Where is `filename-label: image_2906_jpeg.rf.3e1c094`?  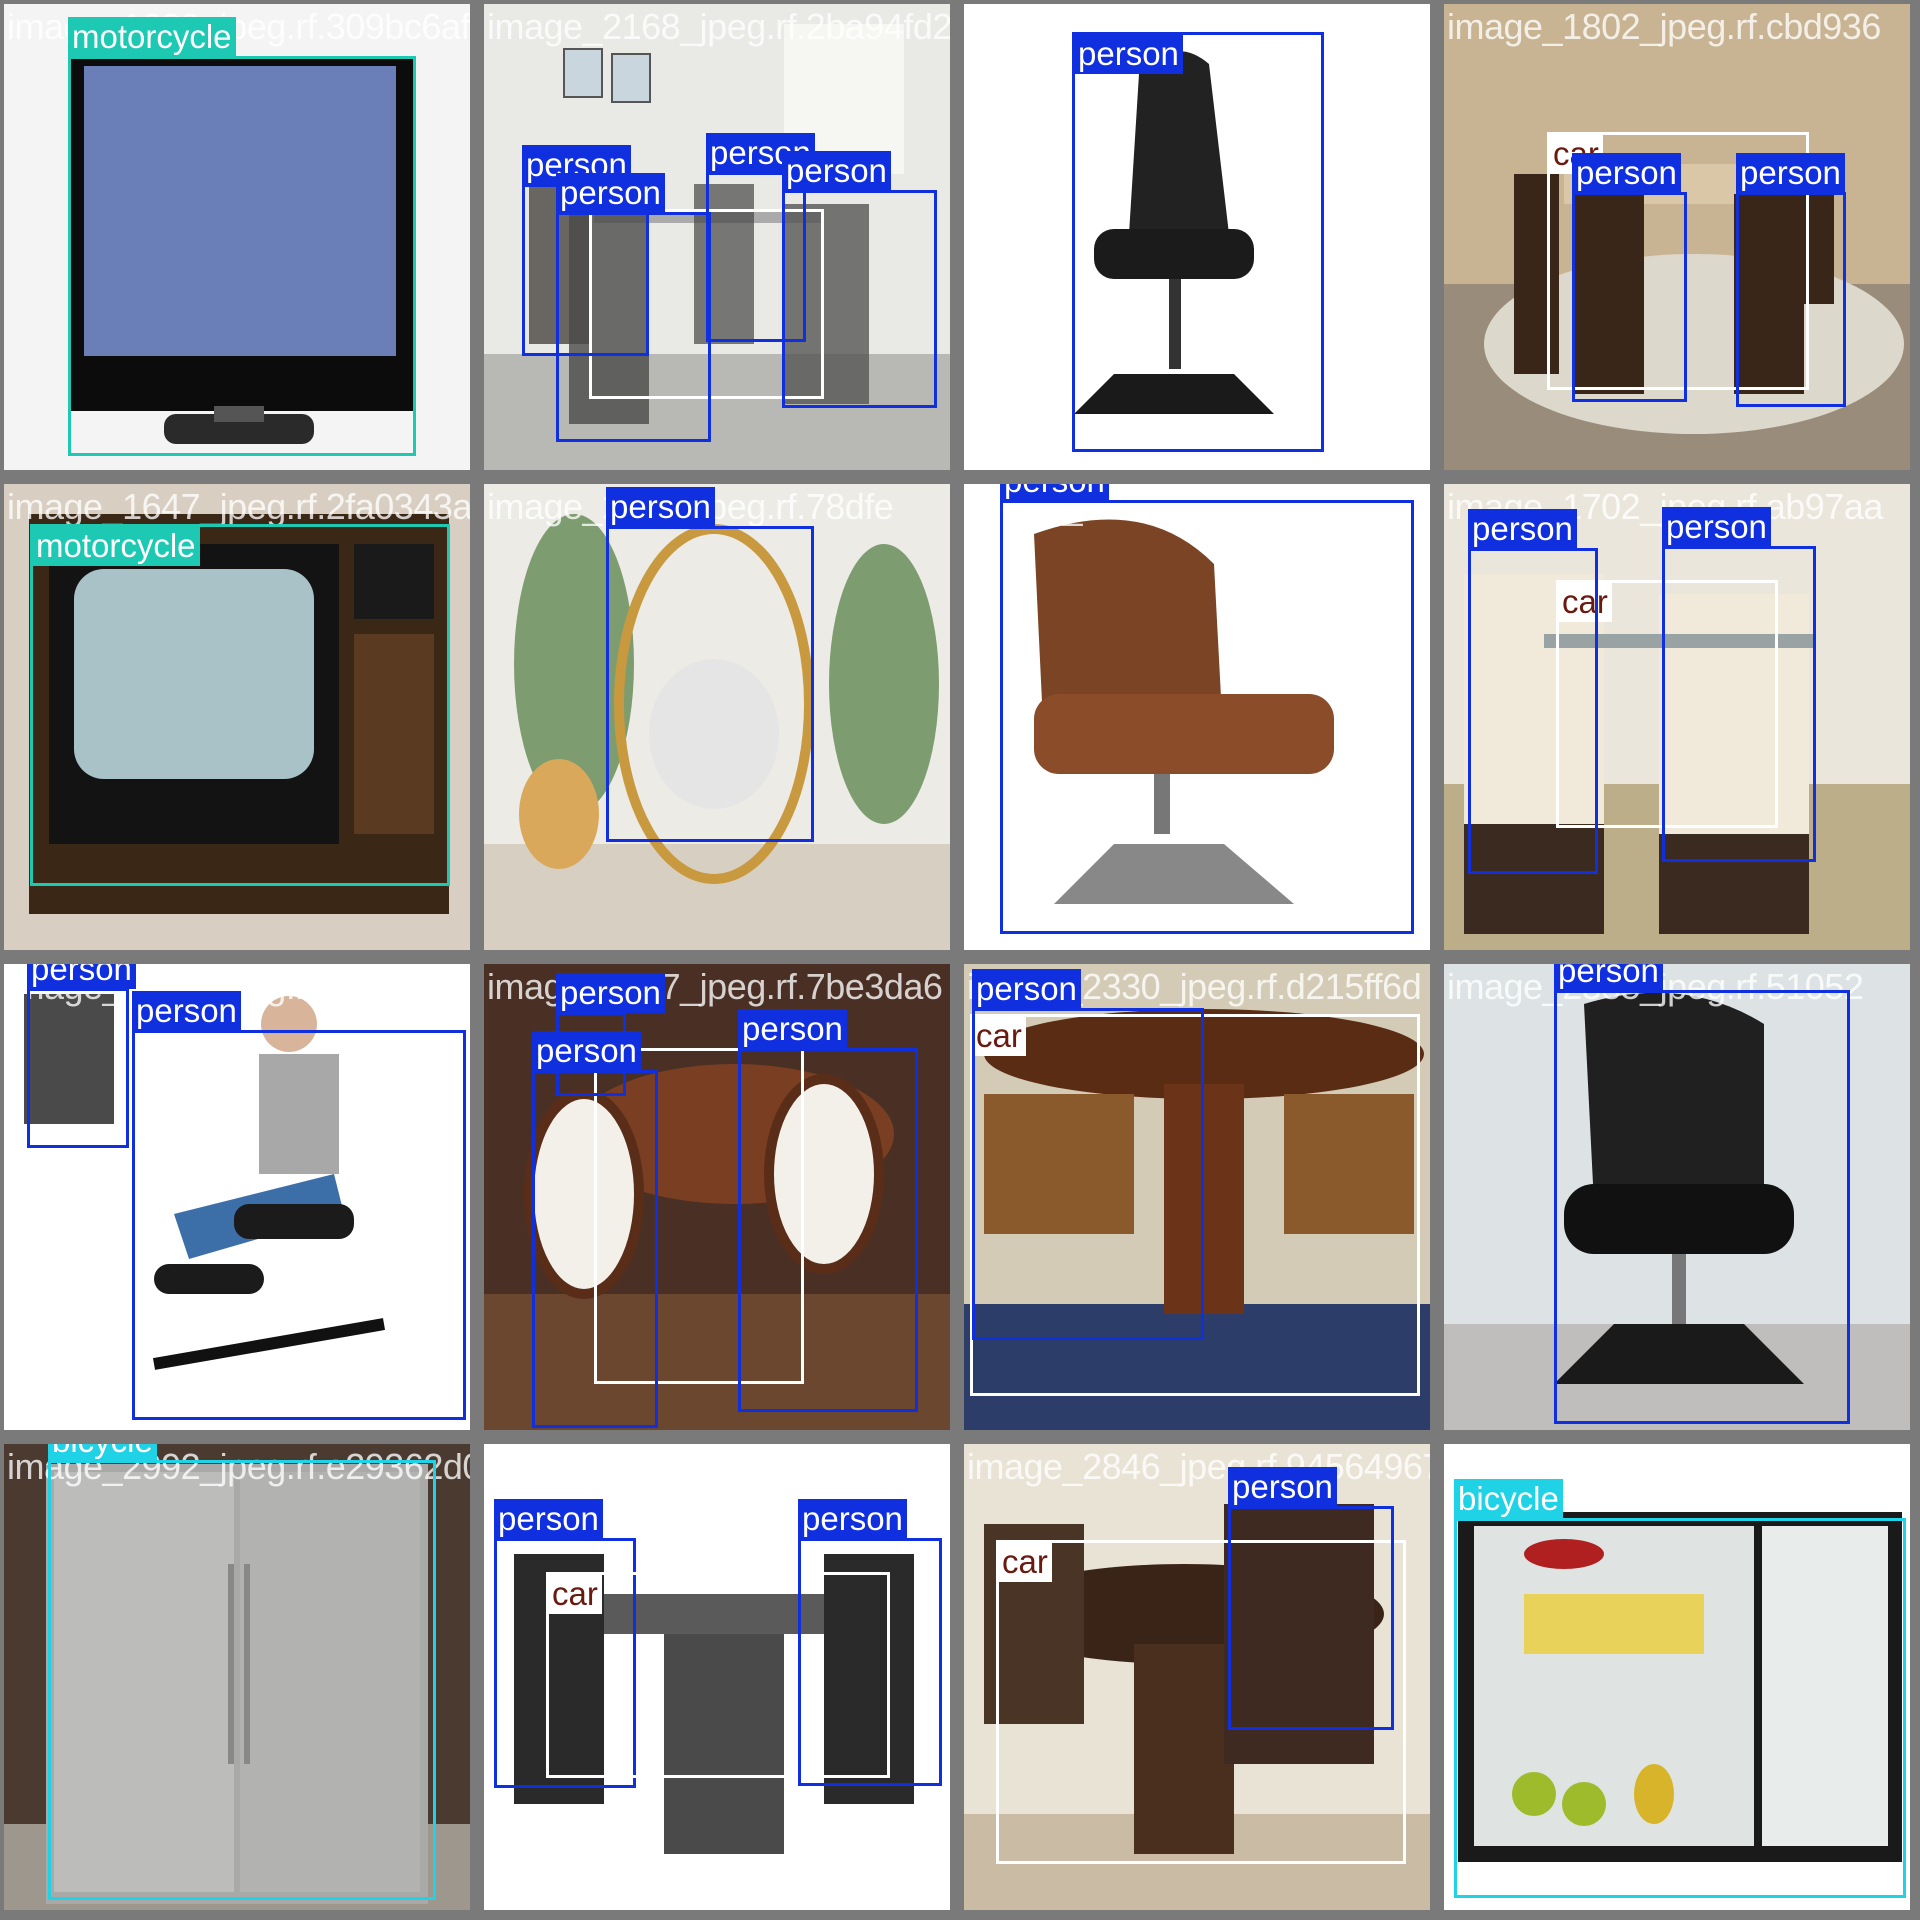 filename-label: image_2906_jpeg.rf.3e1c094 is located at coordinates (714, 1466).